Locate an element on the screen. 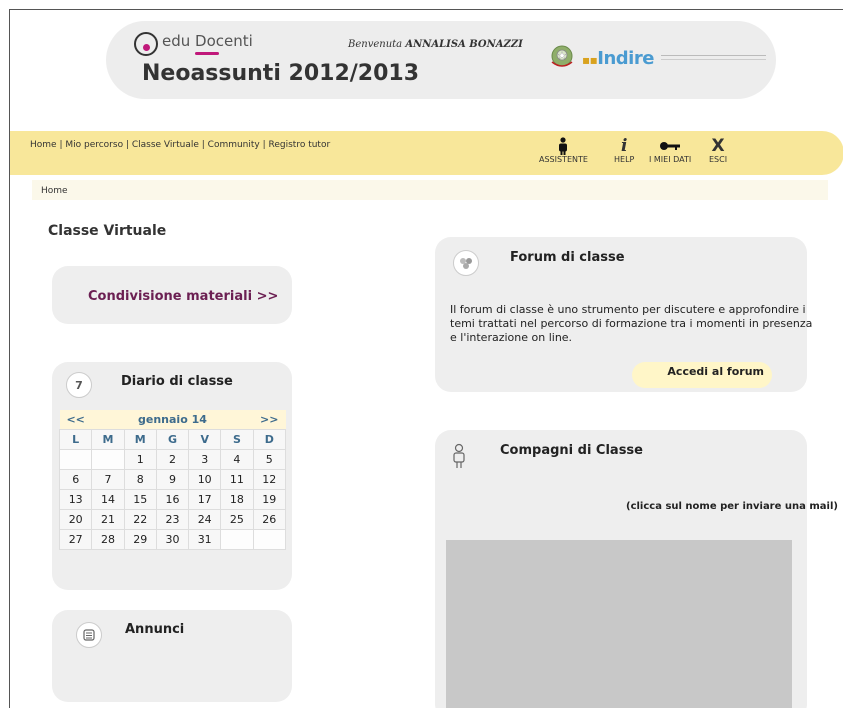 The height and width of the screenshot is (708, 843). calendar-day: 10 is located at coordinates (205, 479).